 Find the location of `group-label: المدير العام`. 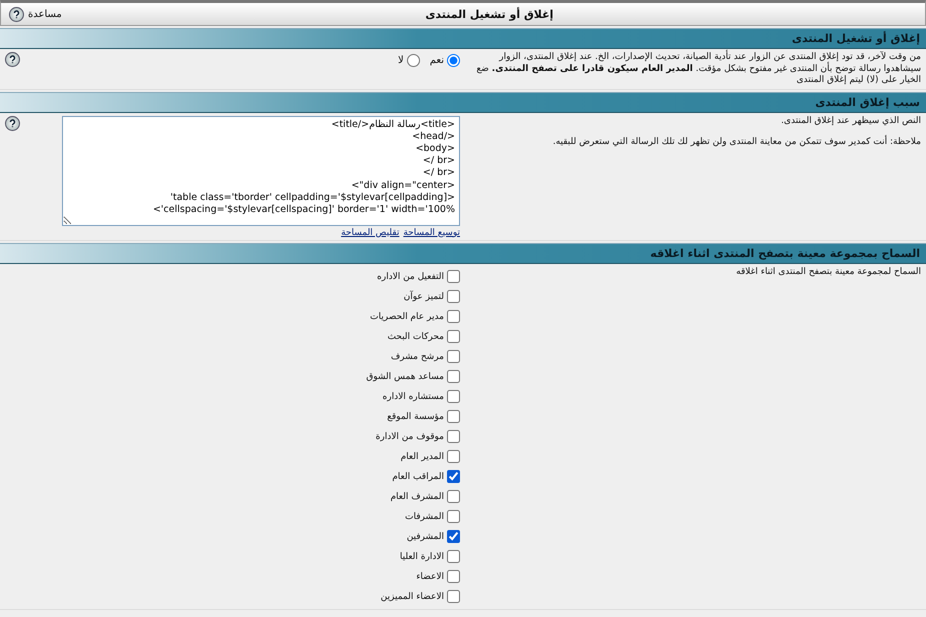

group-label: المدير العام is located at coordinates (422, 457).